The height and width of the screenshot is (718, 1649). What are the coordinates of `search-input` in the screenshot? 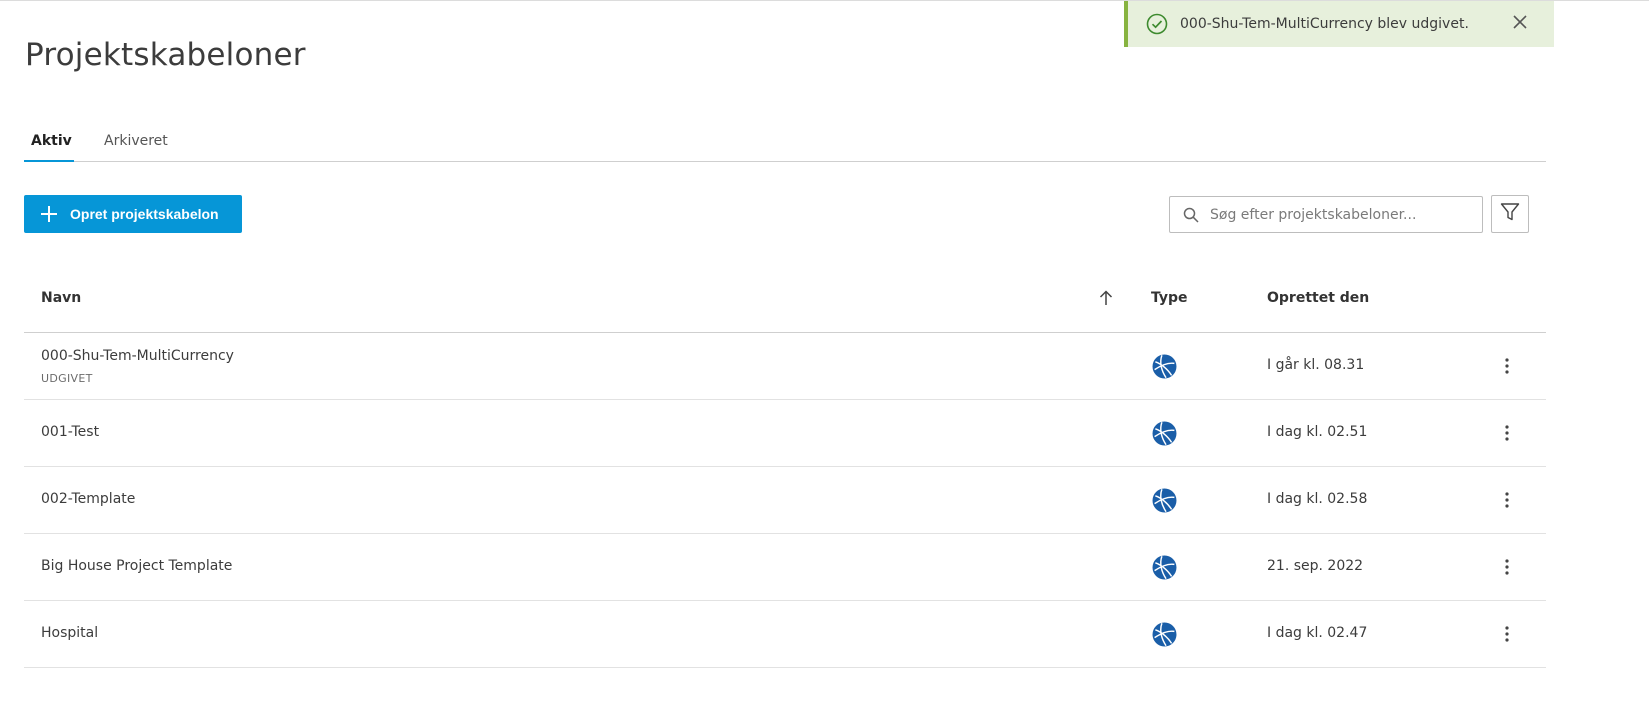 It's located at (1340, 214).